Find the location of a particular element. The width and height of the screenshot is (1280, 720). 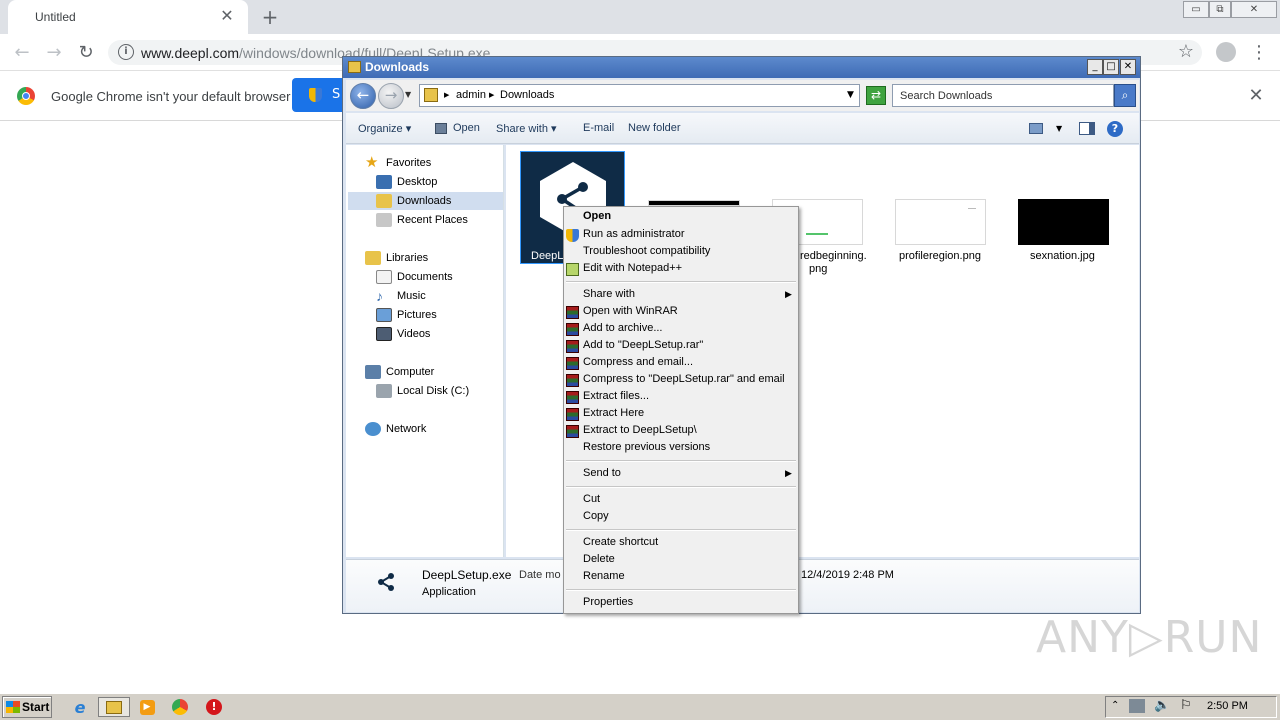

preview-pane-icon is located at coordinates (1087, 128).